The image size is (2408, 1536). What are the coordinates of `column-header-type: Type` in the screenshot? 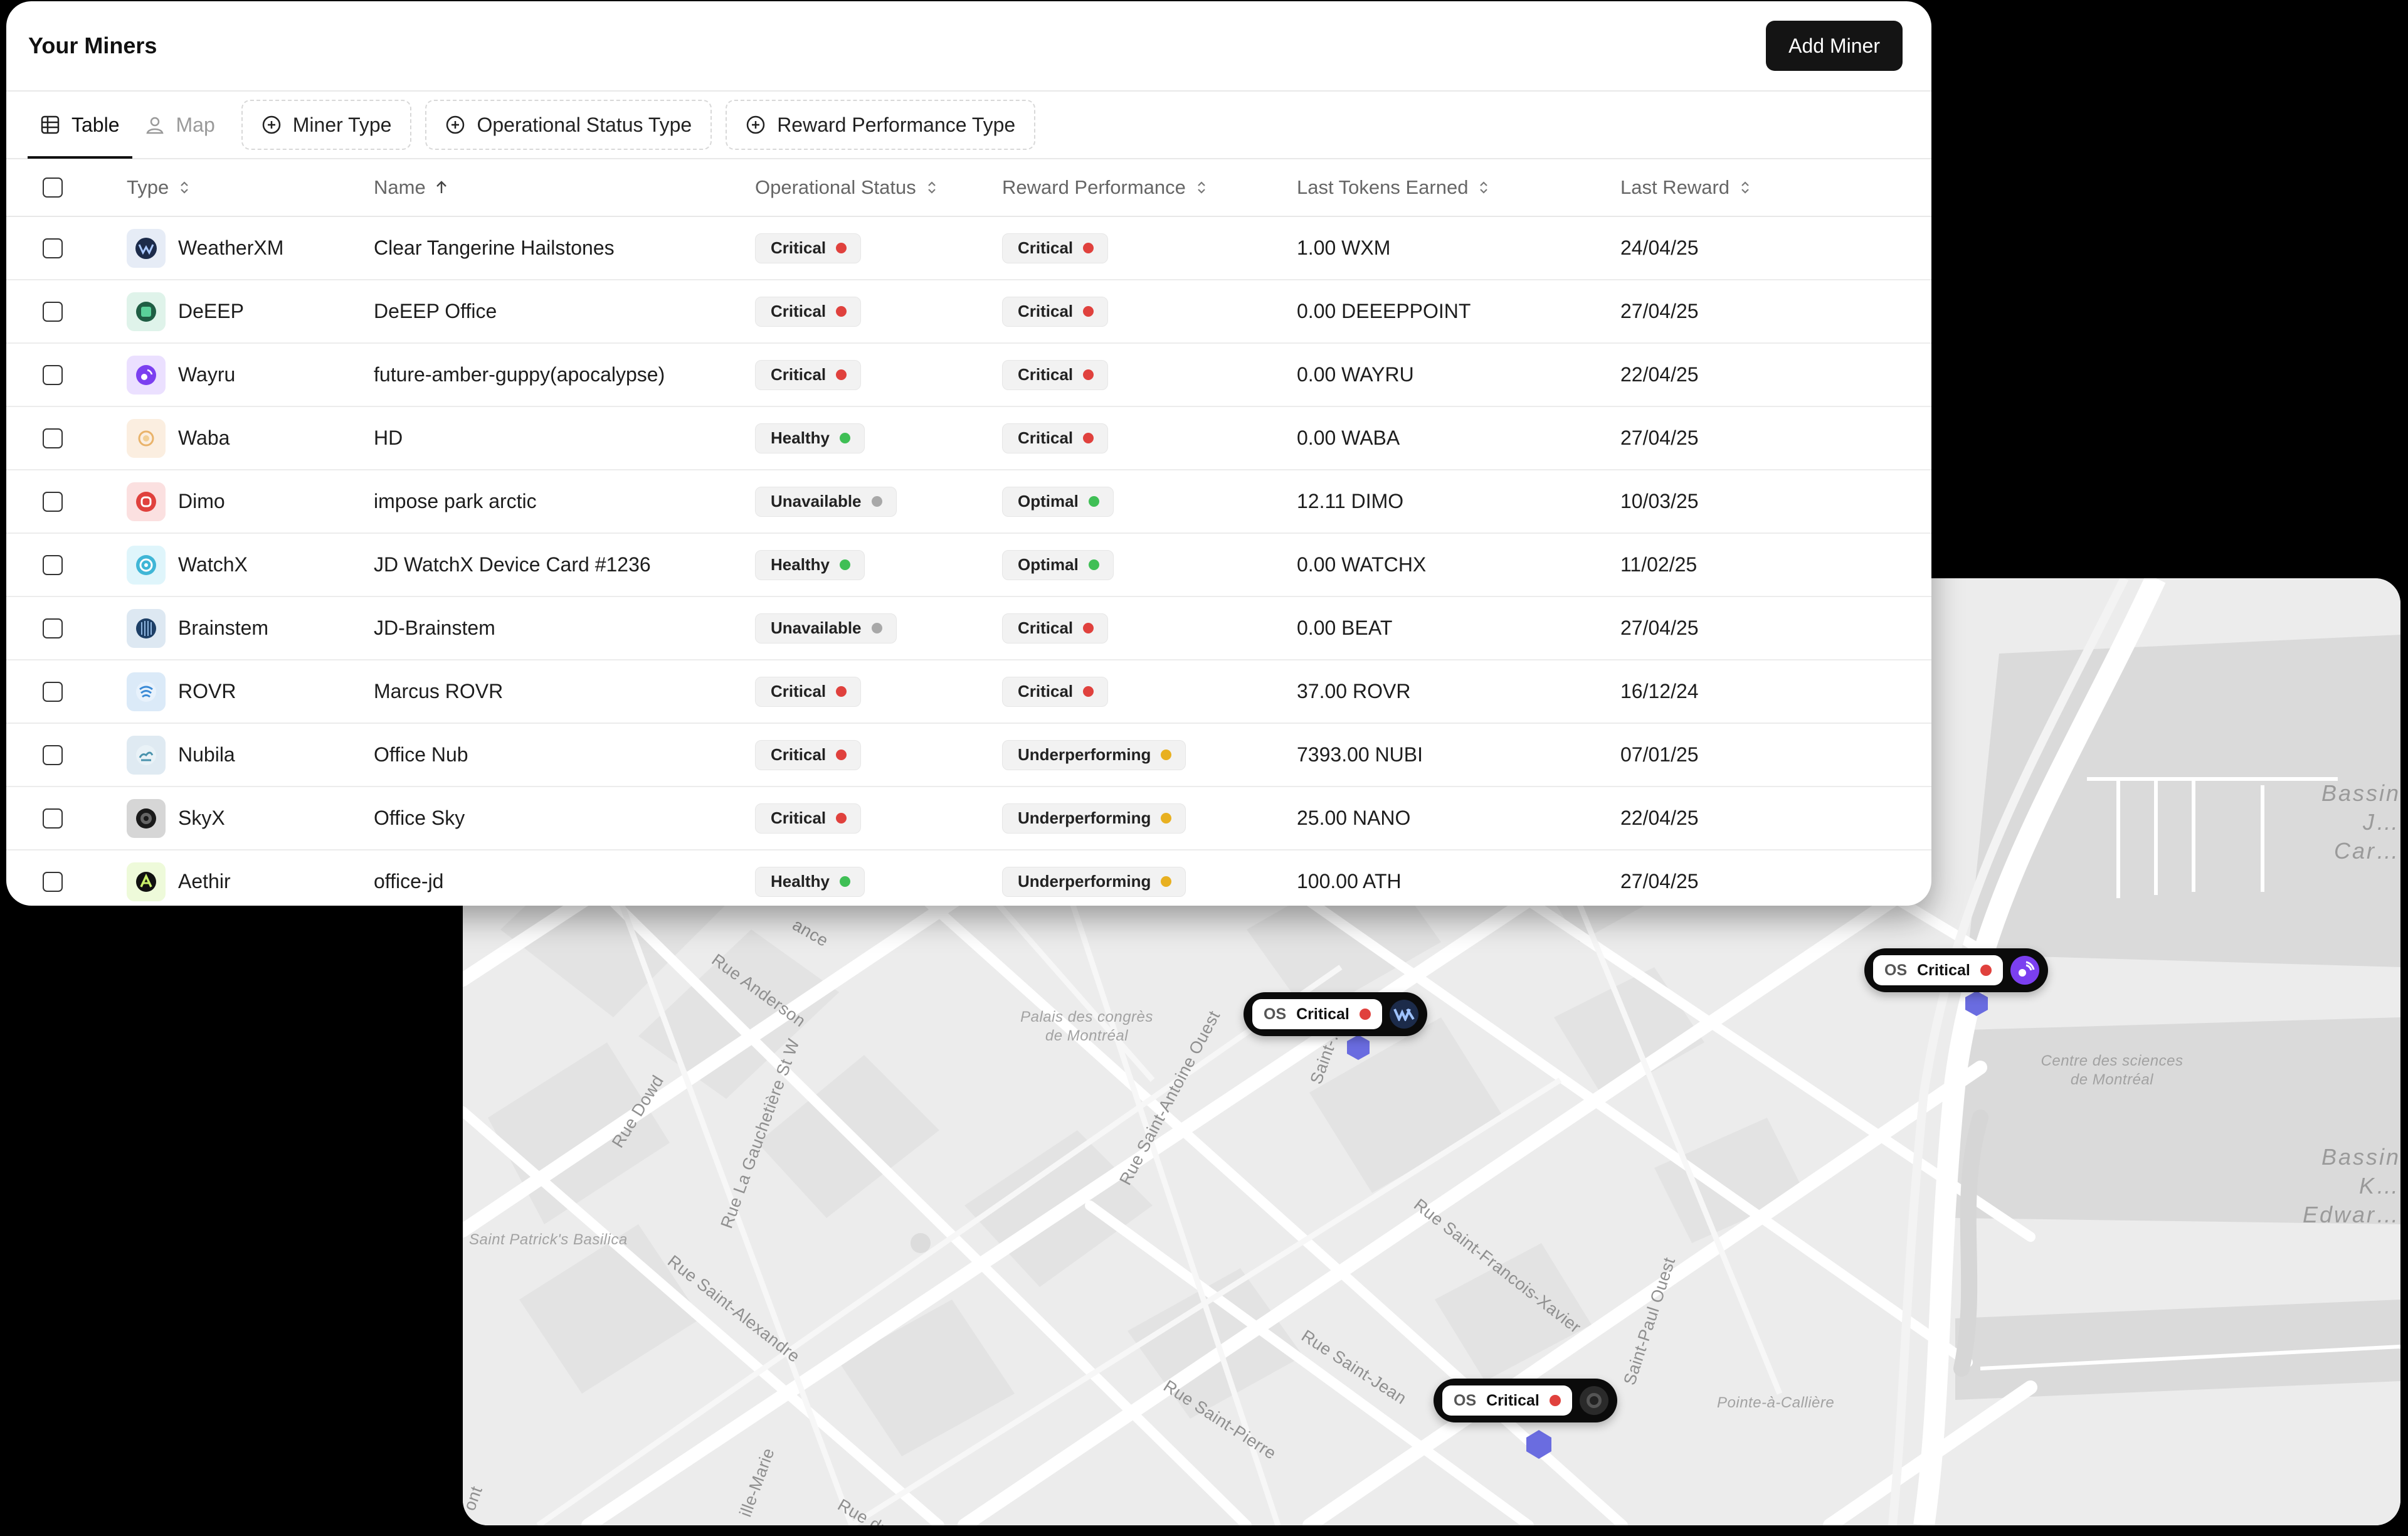 It's located at (250, 188).